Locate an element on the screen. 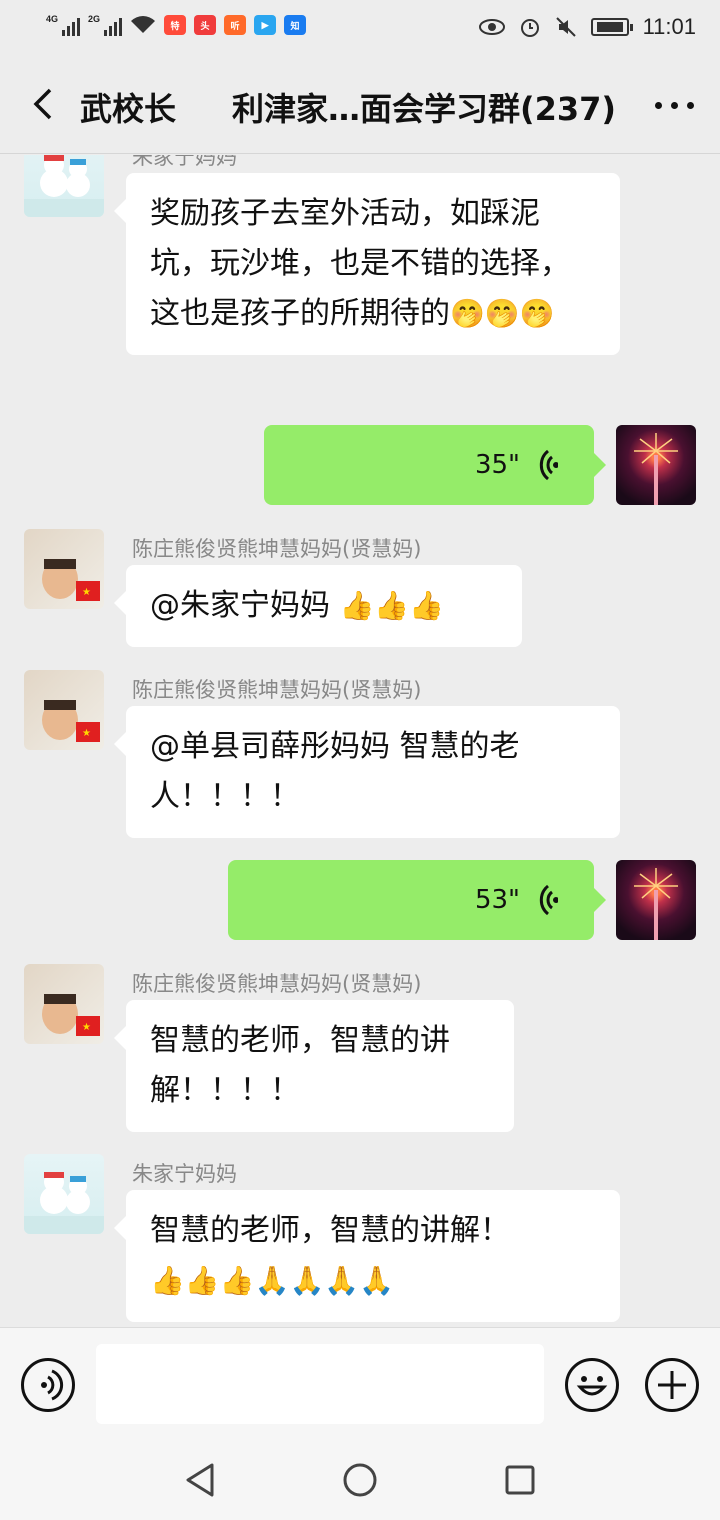  voice-message-bubble: 35" is located at coordinates (435, 465).